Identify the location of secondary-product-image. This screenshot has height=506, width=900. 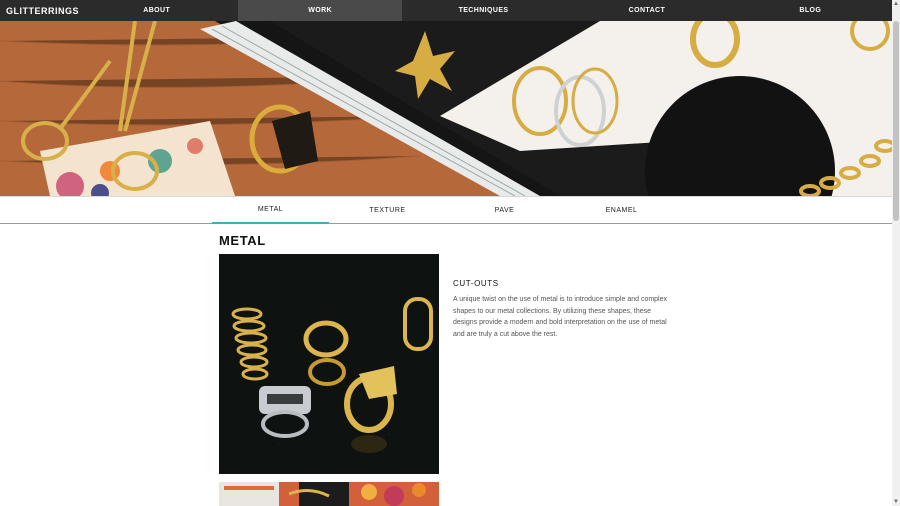
(329, 494).